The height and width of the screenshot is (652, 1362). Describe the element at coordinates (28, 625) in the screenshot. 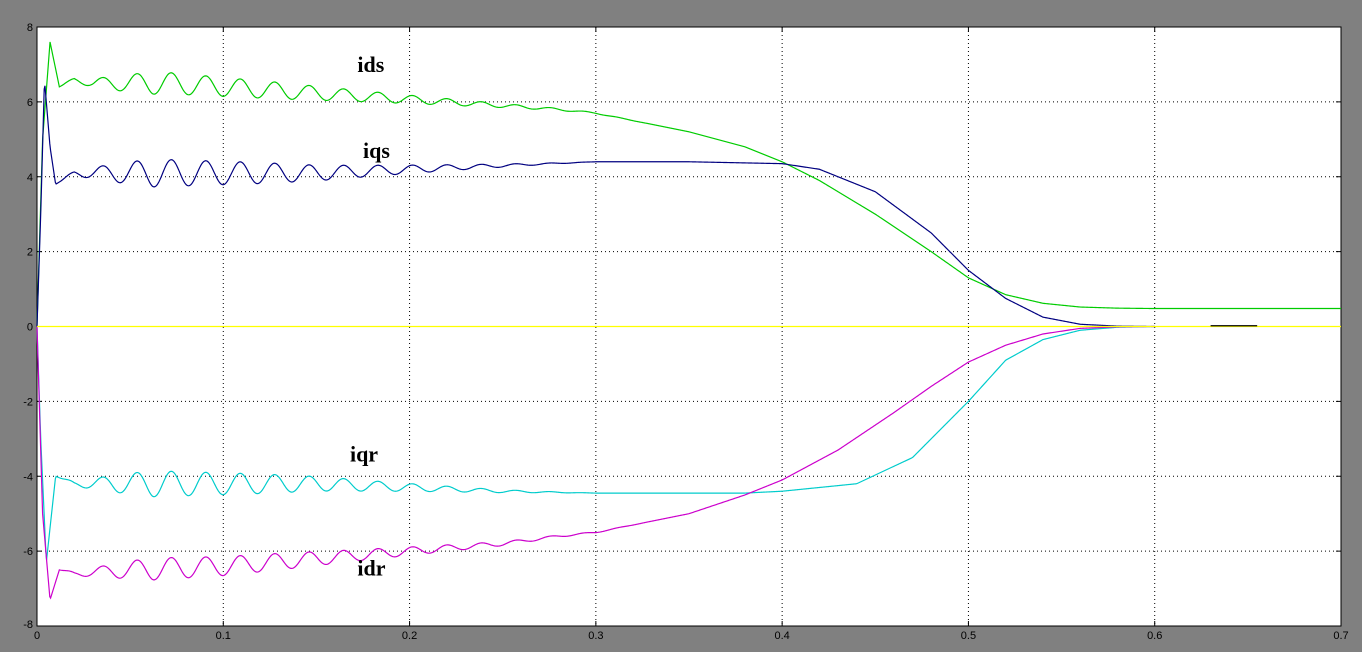

I see `y-tick-label: -8` at that location.